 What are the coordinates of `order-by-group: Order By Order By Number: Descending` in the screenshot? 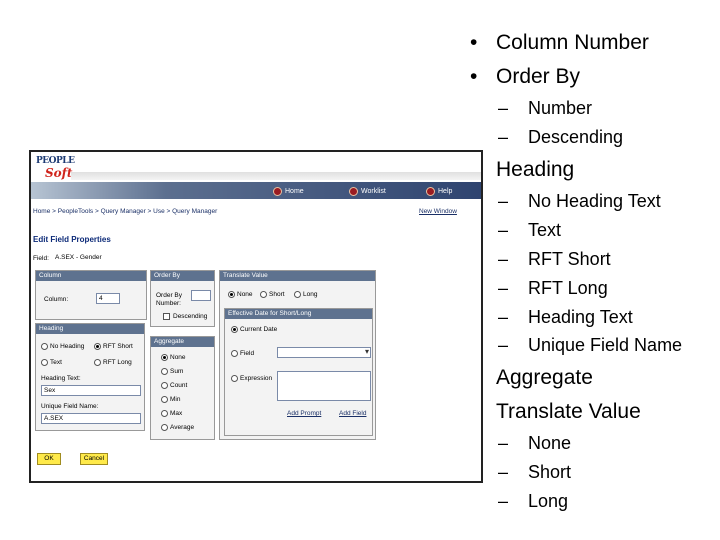 It's located at (182, 298).